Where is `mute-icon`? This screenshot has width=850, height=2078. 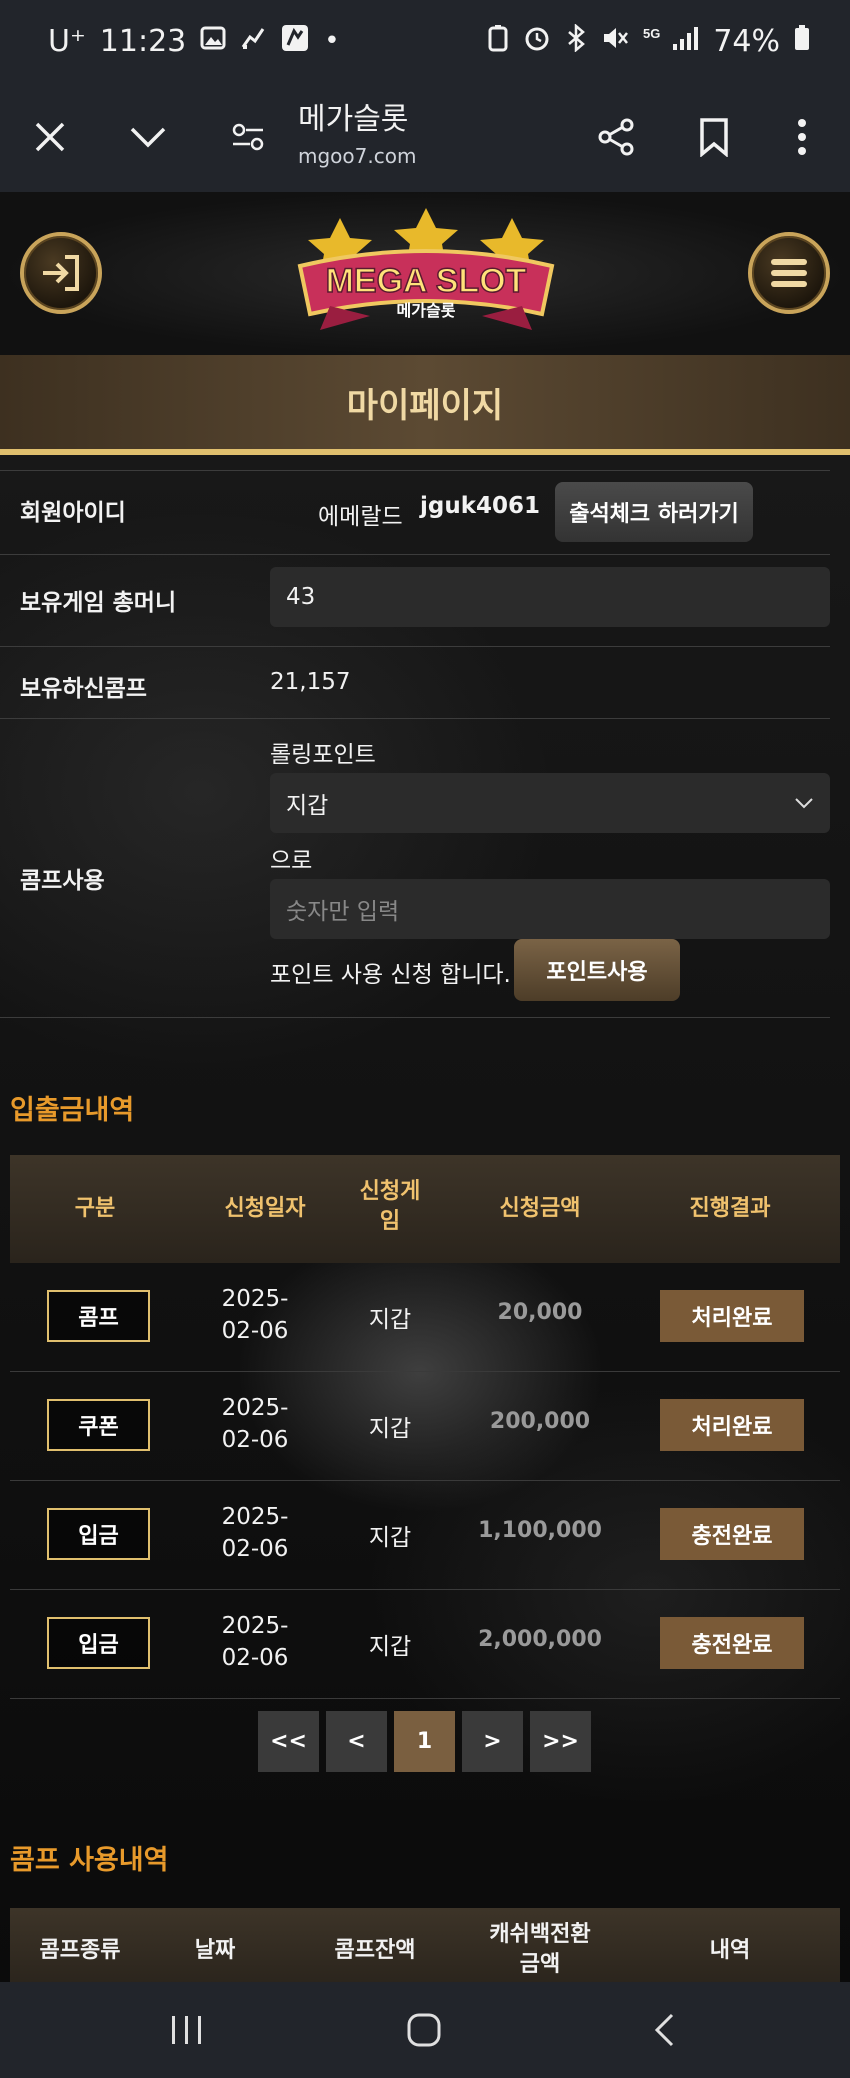 mute-icon is located at coordinates (615, 41).